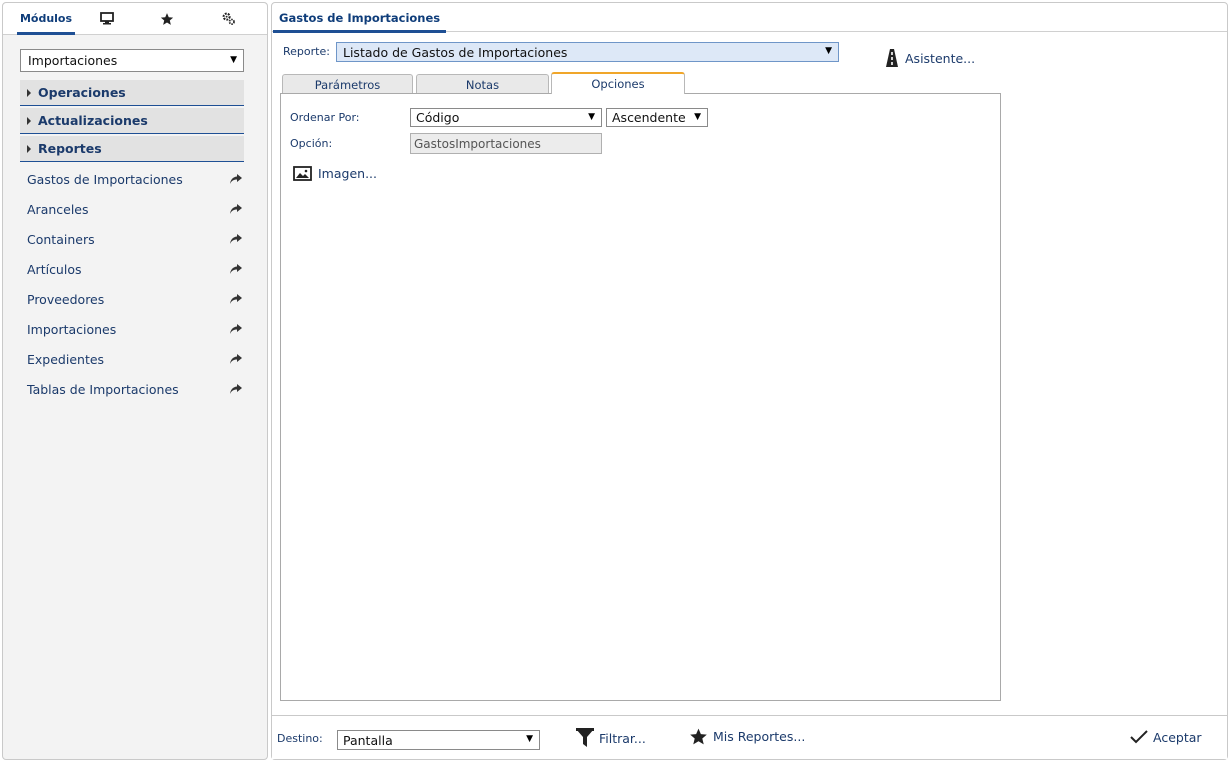 This screenshot has height=763, width=1228. I want to click on nav-item-label: Gastos de Importaciones, so click(105, 179).